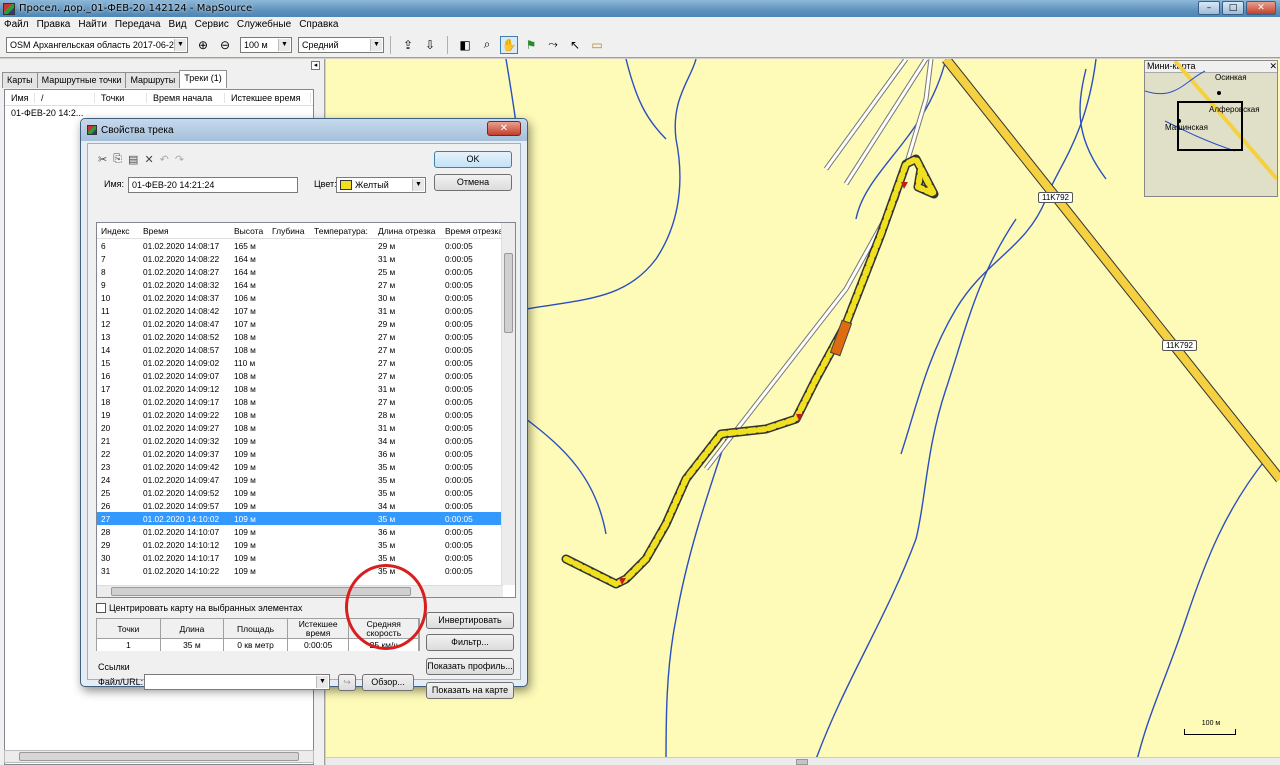 The width and height of the screenshot is (1280, 765). What do you see at coordinates (101, 608) in the screenshot?
I see `center-map-checkbox` at bounding box center [101, 608].